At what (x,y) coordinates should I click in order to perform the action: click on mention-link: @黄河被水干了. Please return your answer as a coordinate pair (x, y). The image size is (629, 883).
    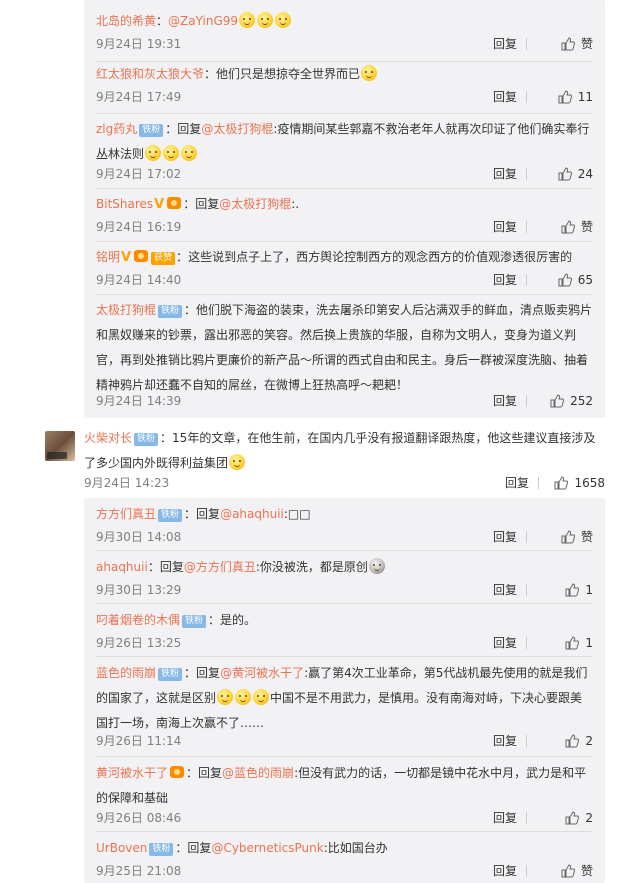
    Looking at the image, I should click on (262, 673).